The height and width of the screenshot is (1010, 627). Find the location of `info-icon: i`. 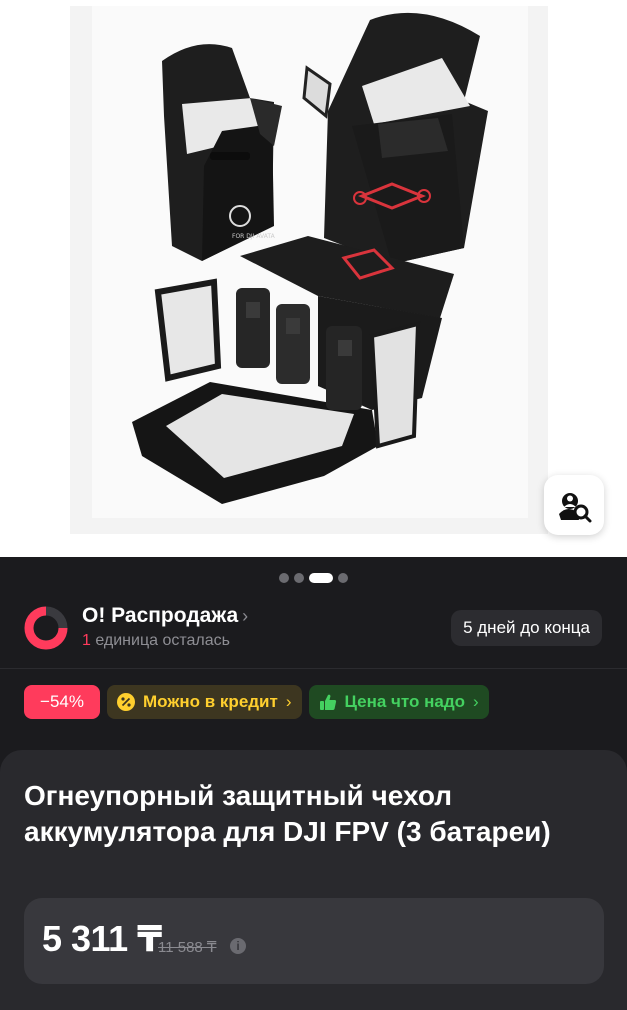

info-icon: i is located at coordinates (238, 946).